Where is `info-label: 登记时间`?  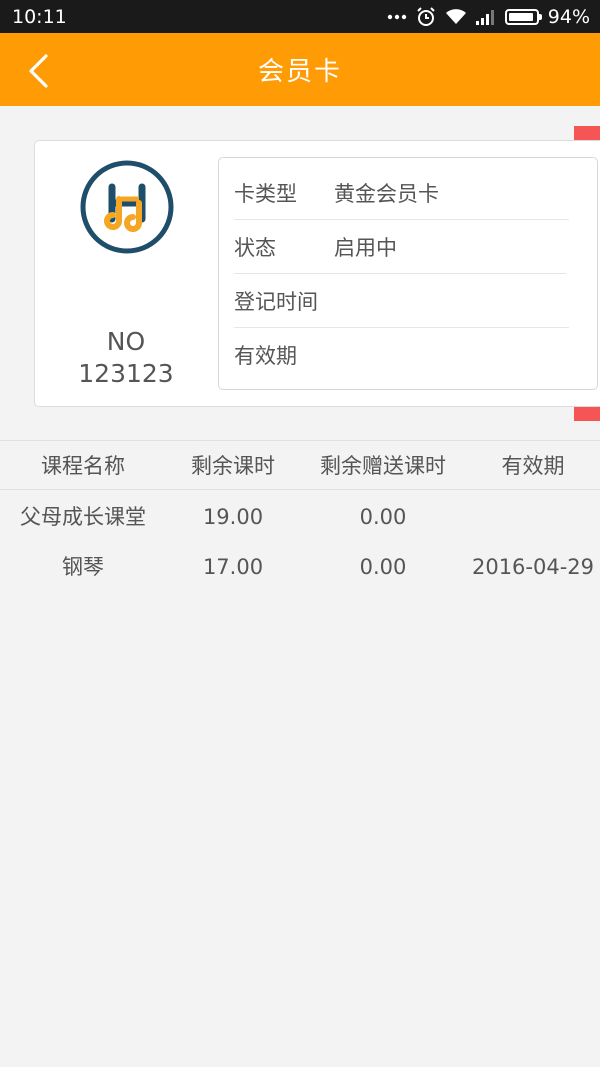
info-label: 登记时间 is located at coordinates (276, 301).